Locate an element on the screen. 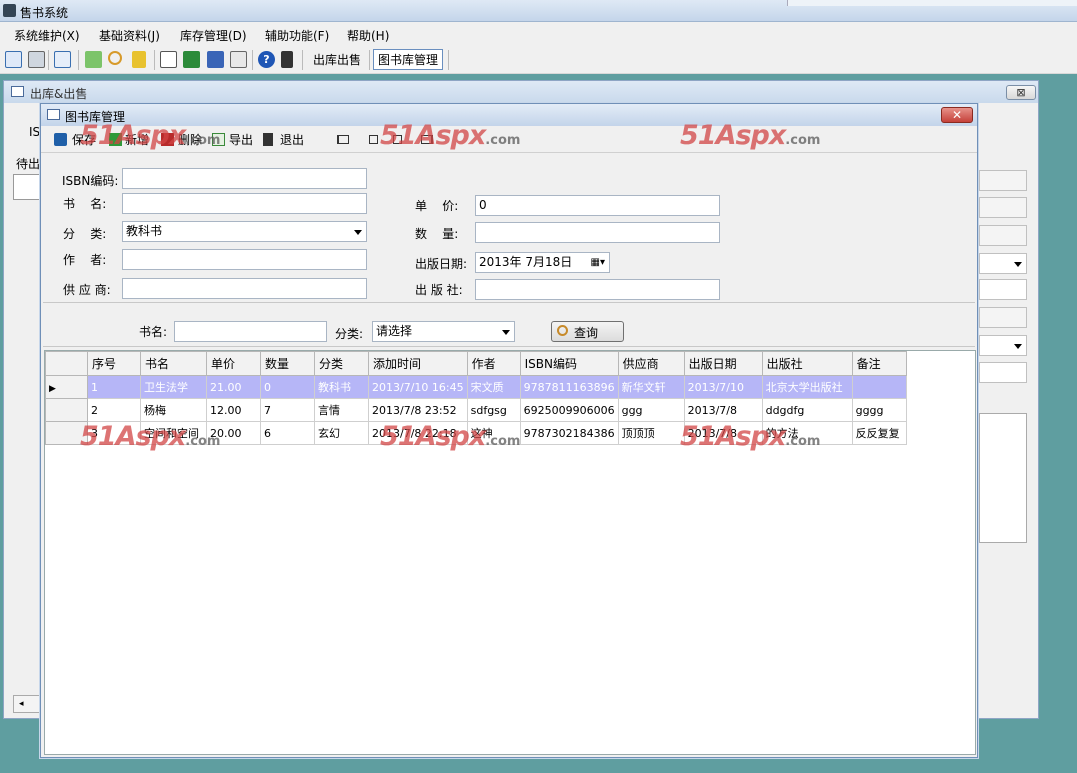 The image size is (1077, 773). sell-button: 出库出售 is located at coordinates (337, 59).